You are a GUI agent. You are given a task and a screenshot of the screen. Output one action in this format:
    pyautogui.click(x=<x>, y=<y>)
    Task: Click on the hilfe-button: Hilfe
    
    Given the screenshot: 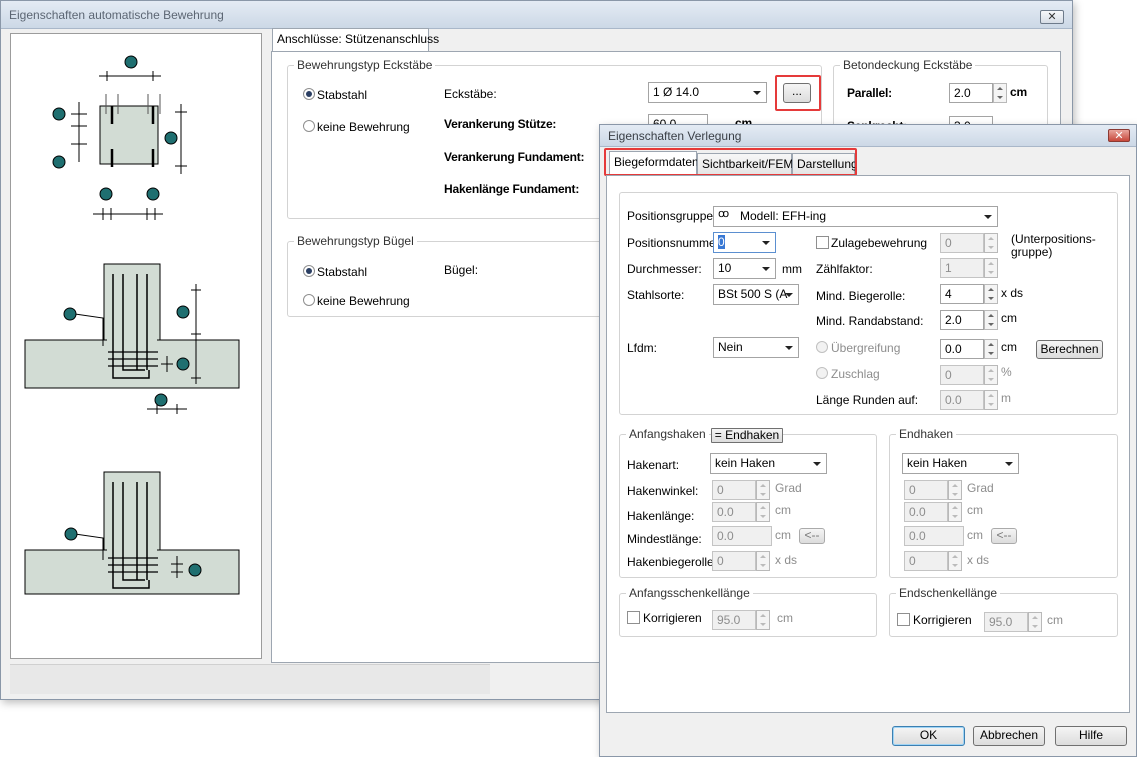 What is the action you would take?
    pyautogui.click(x=1091, y=736)
    